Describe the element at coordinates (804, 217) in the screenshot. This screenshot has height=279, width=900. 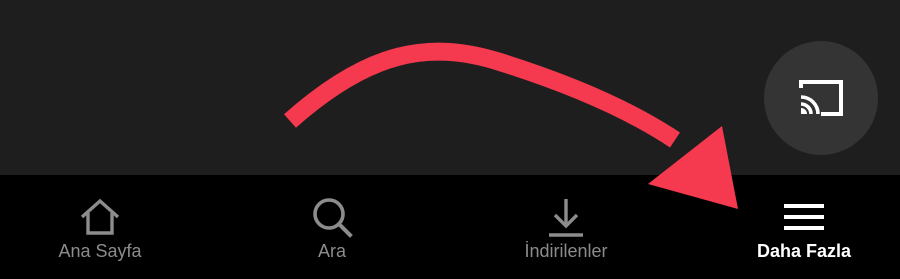
I see `menu-icon` at that location.